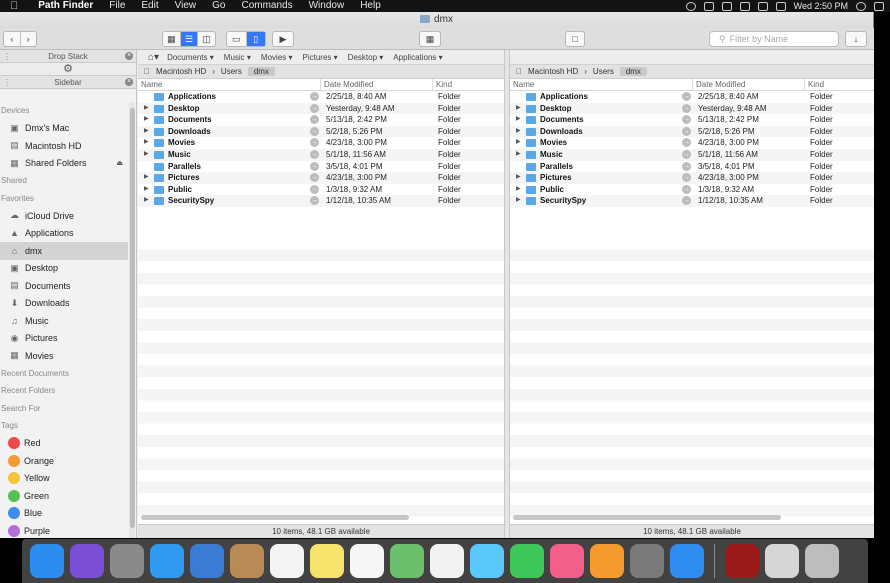  I want to click on section-recent-documents: Recent Documents, so click(64, 374).